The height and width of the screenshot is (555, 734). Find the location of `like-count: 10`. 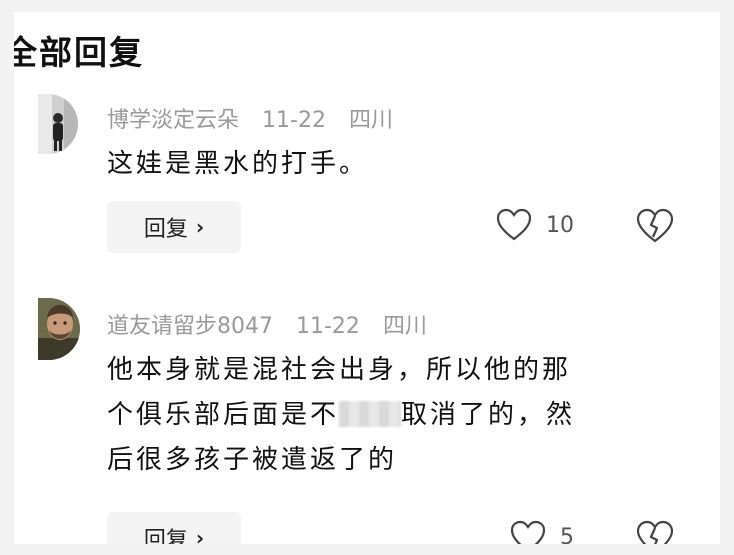

like-count: 10 is located at coordinates (560, 225).